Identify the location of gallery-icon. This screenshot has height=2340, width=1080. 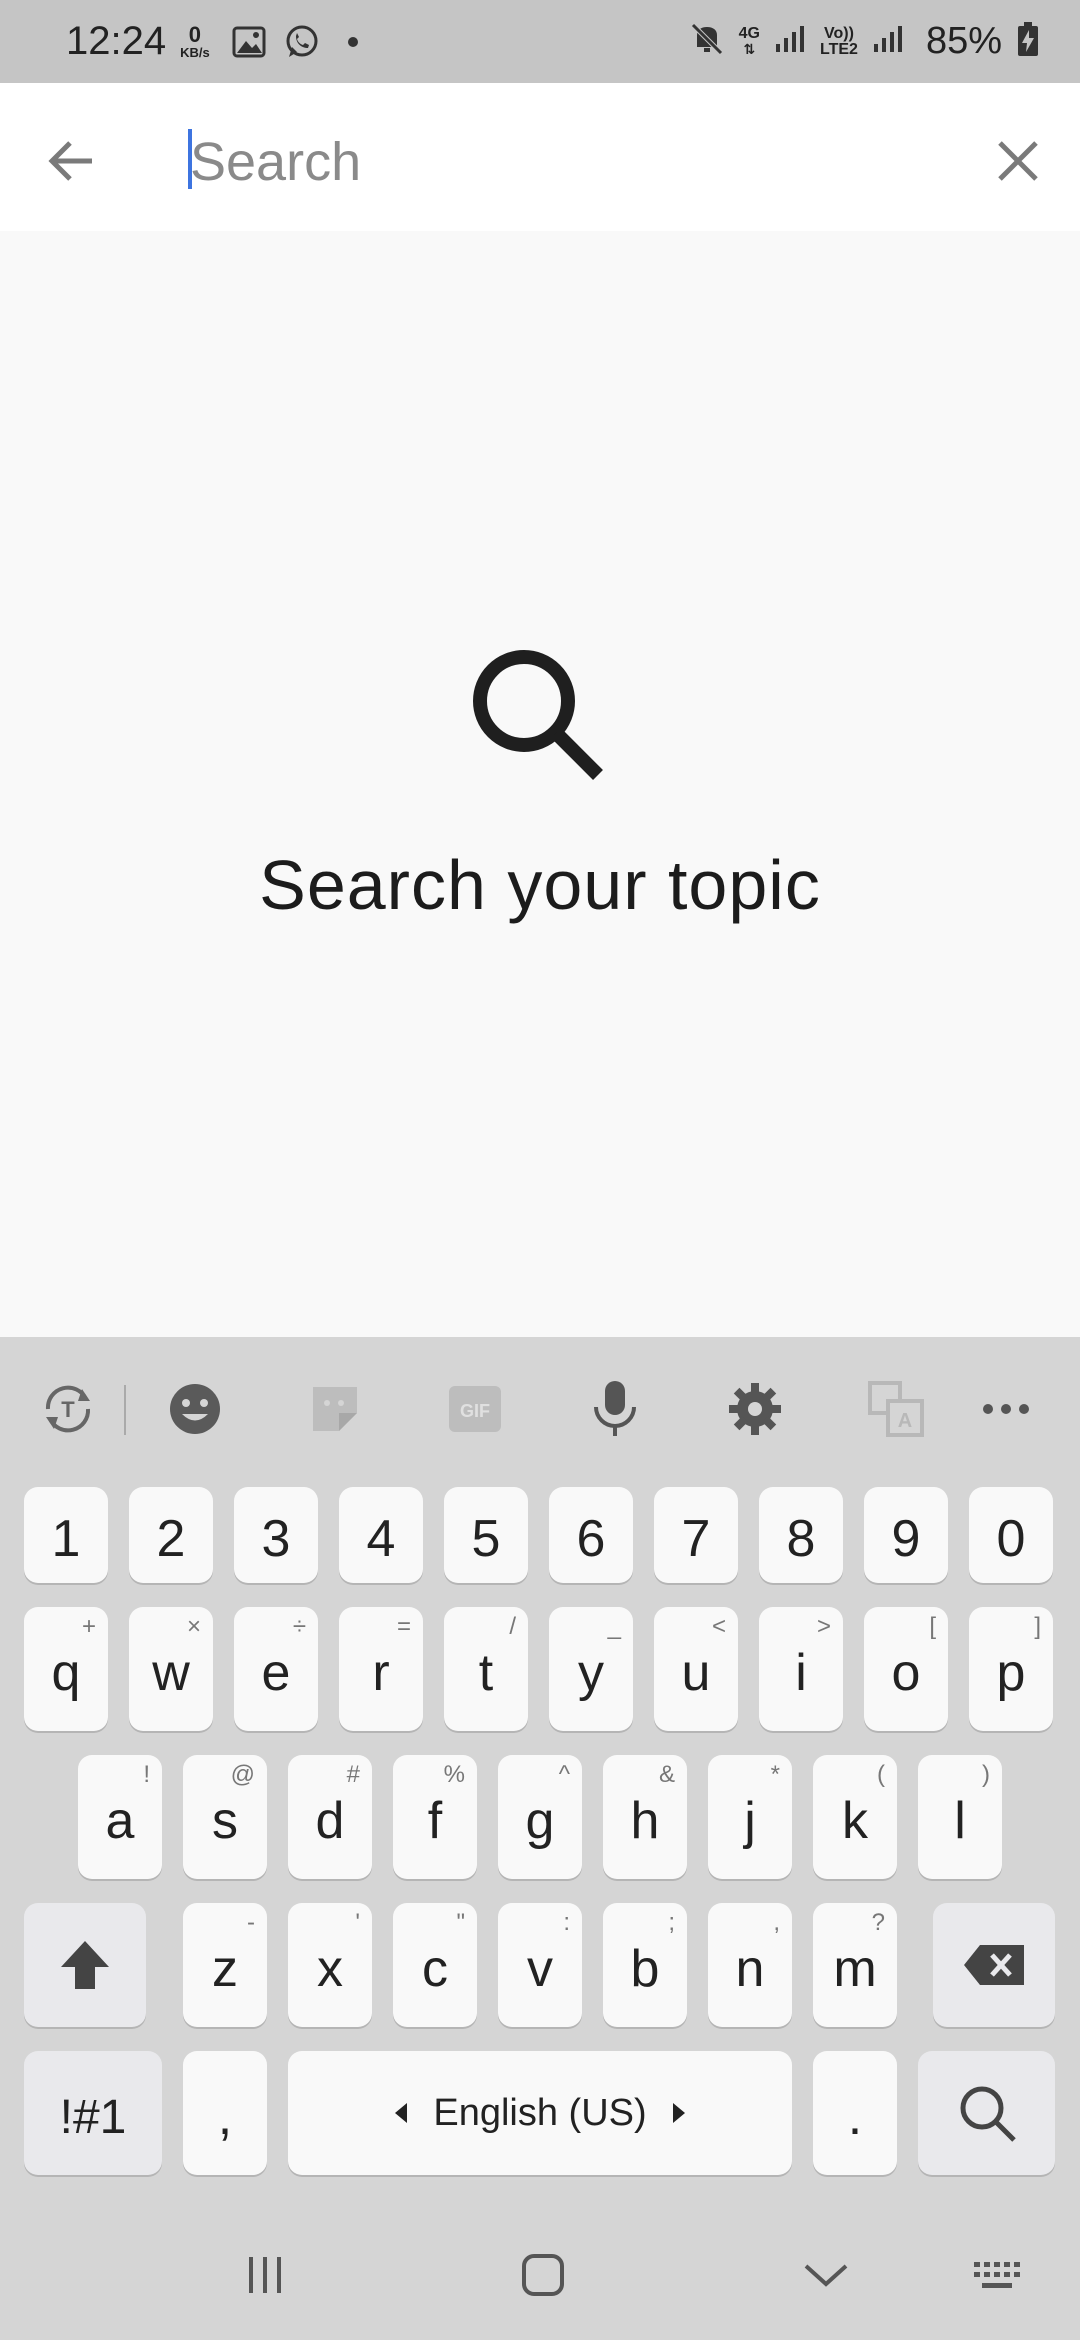
(249, 42).